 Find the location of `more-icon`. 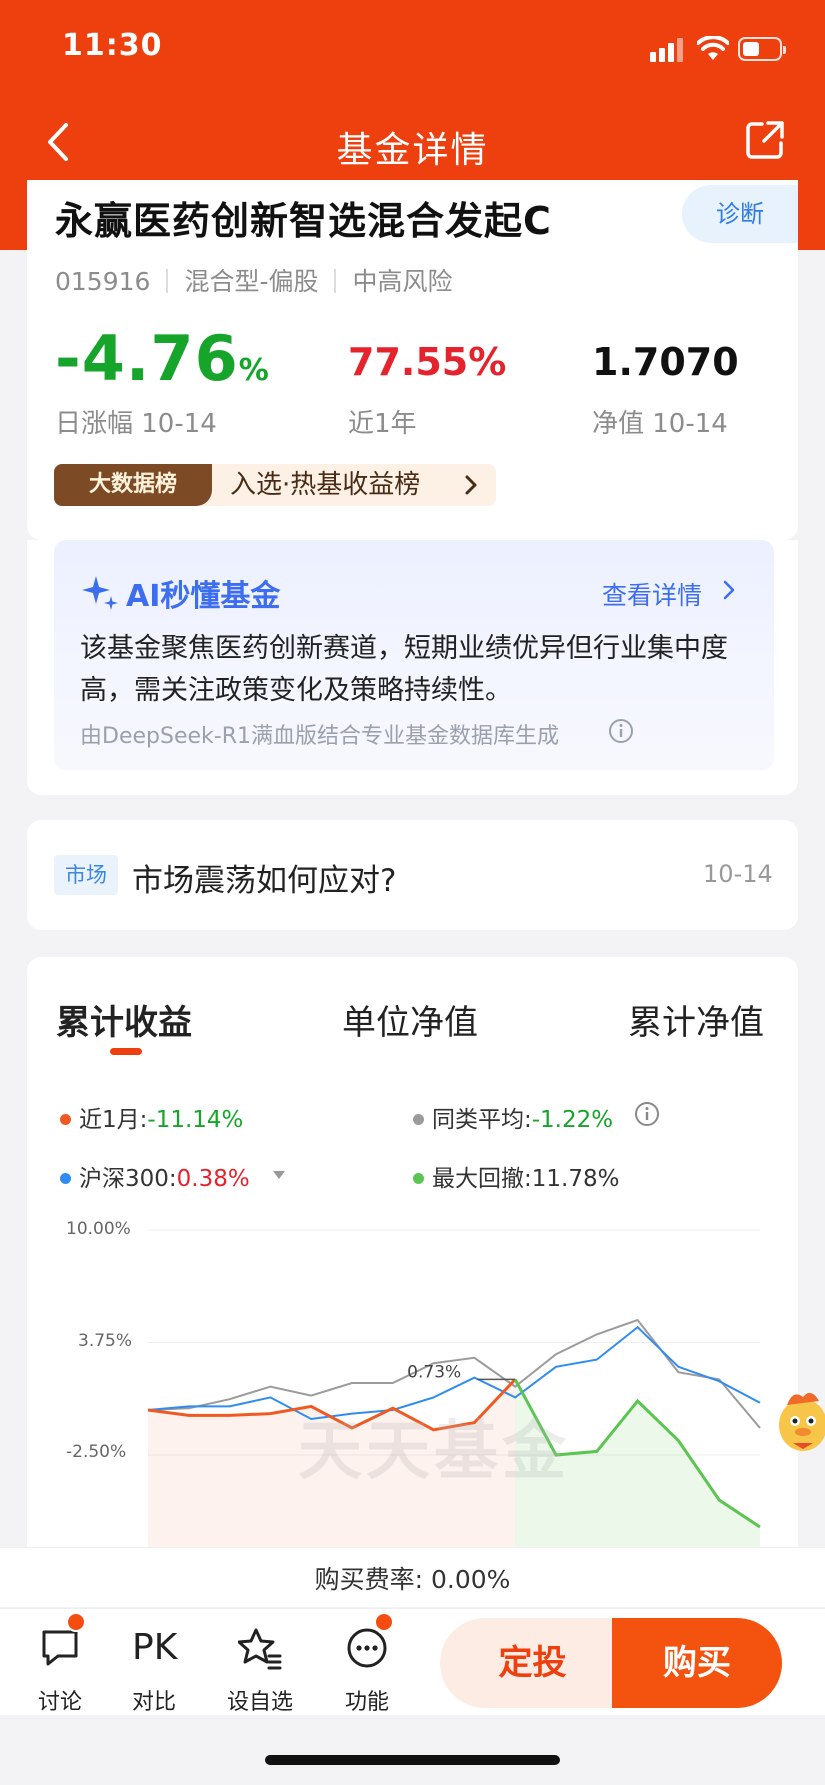

more-icon is located at coordinates (367, 1648).